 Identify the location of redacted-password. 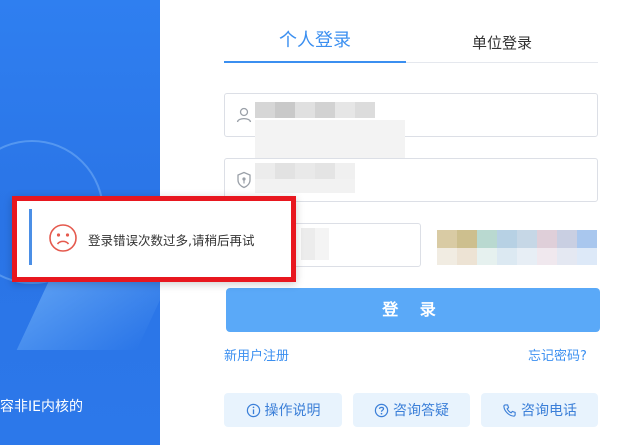
(305, 171).